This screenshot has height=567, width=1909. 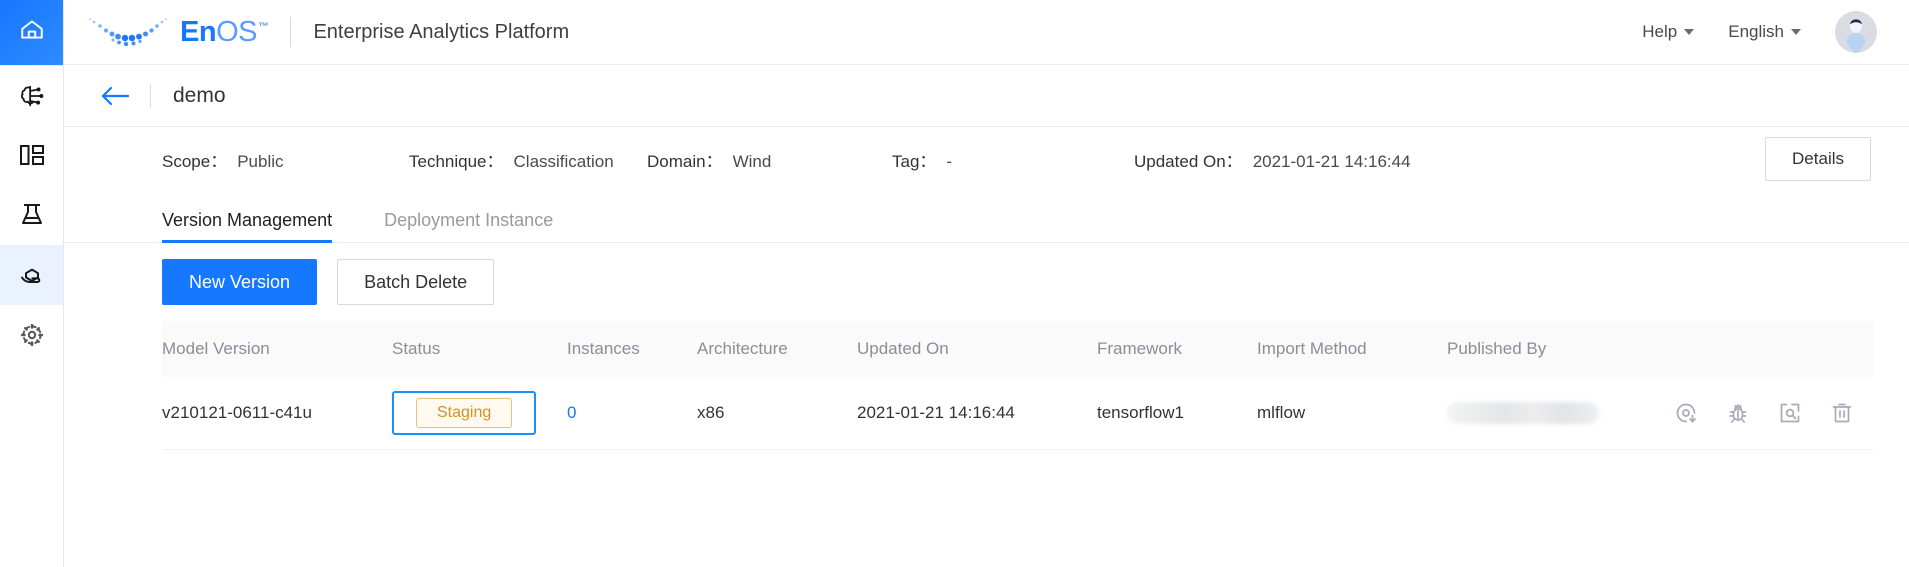 I want to click on cell-actions, so click(x=1774, y=413).